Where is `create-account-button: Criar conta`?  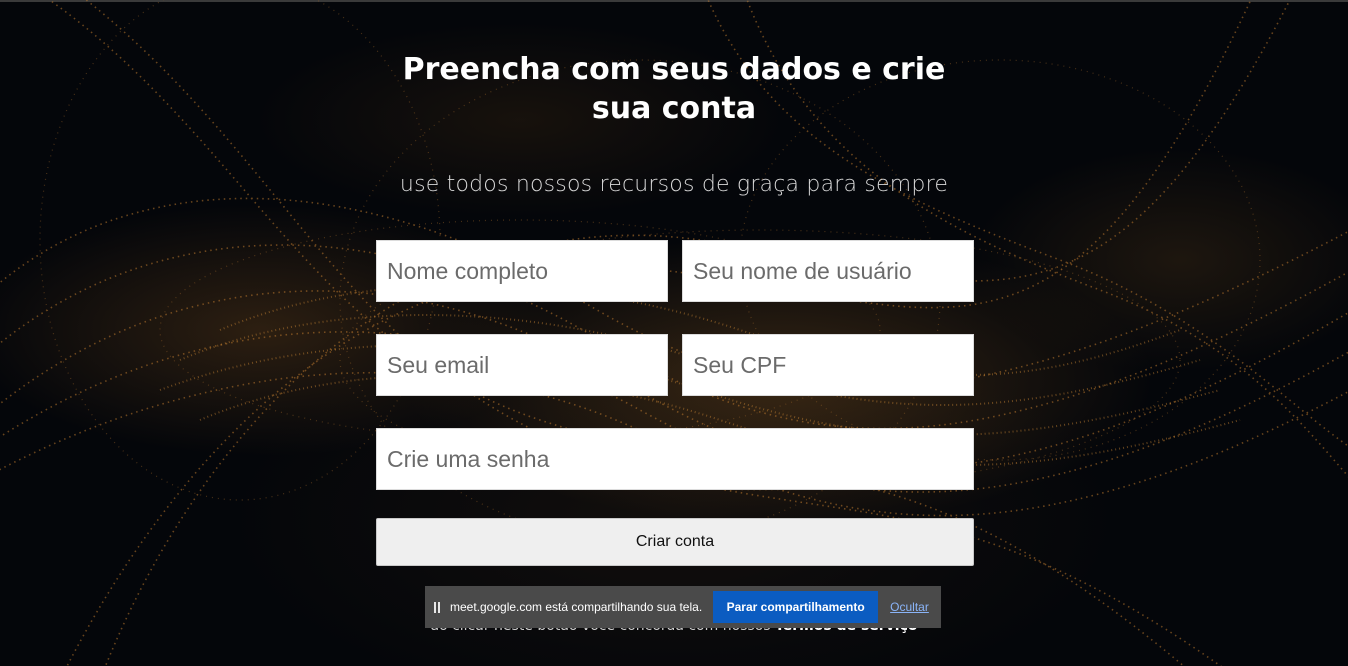 create-account-button: Criar conta is located at coordinates (675, 542).